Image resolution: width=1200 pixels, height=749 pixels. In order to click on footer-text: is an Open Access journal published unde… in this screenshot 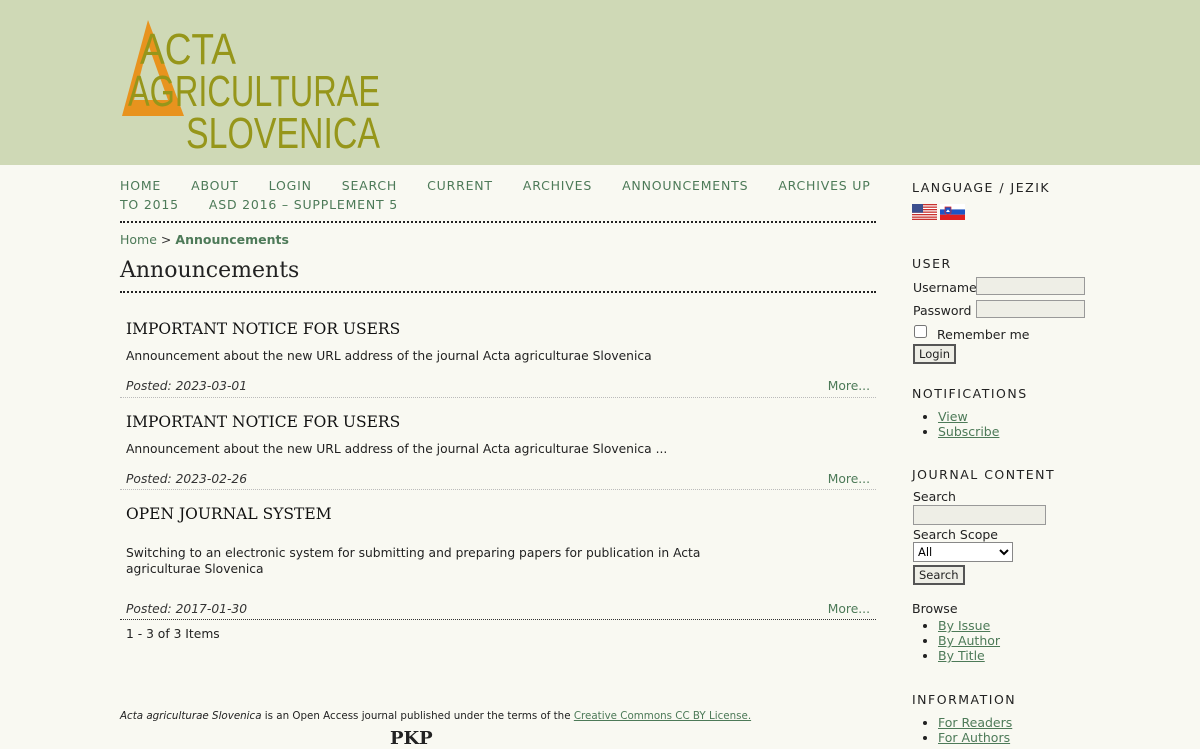, I will do `click(417, 716)`.